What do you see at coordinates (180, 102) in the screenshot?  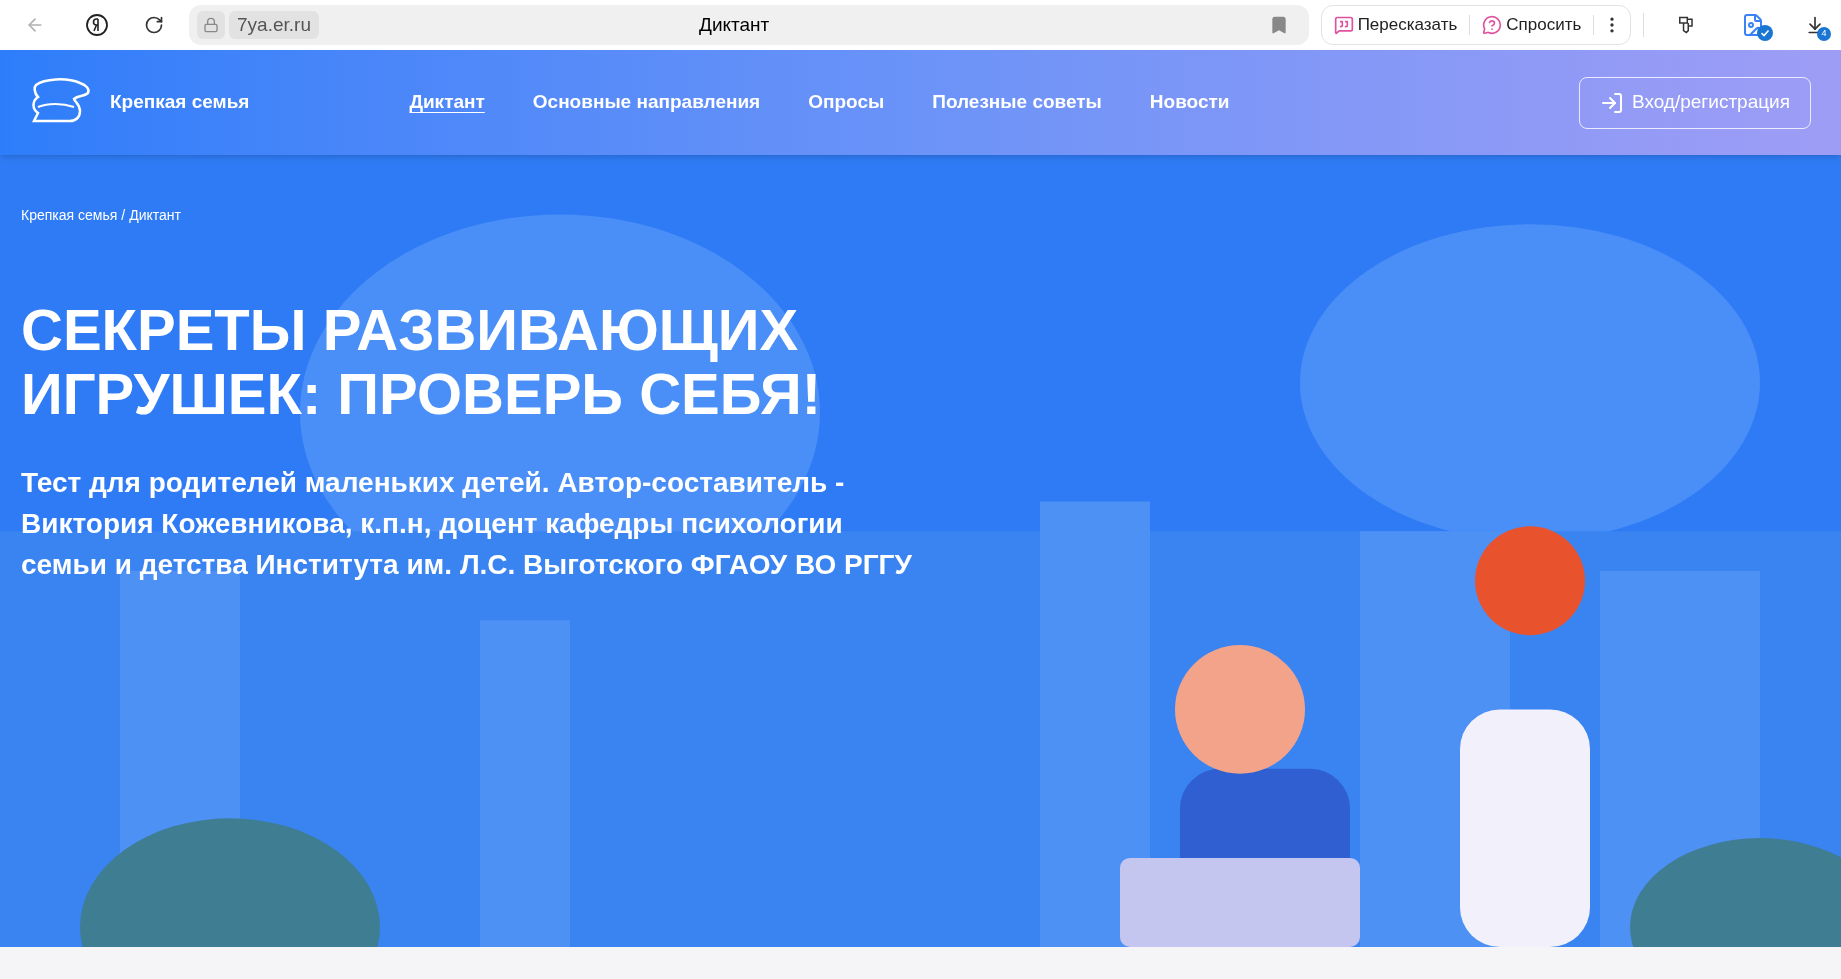 I see `brand-name: Крепкая семья` at bounding box center [180, 102].